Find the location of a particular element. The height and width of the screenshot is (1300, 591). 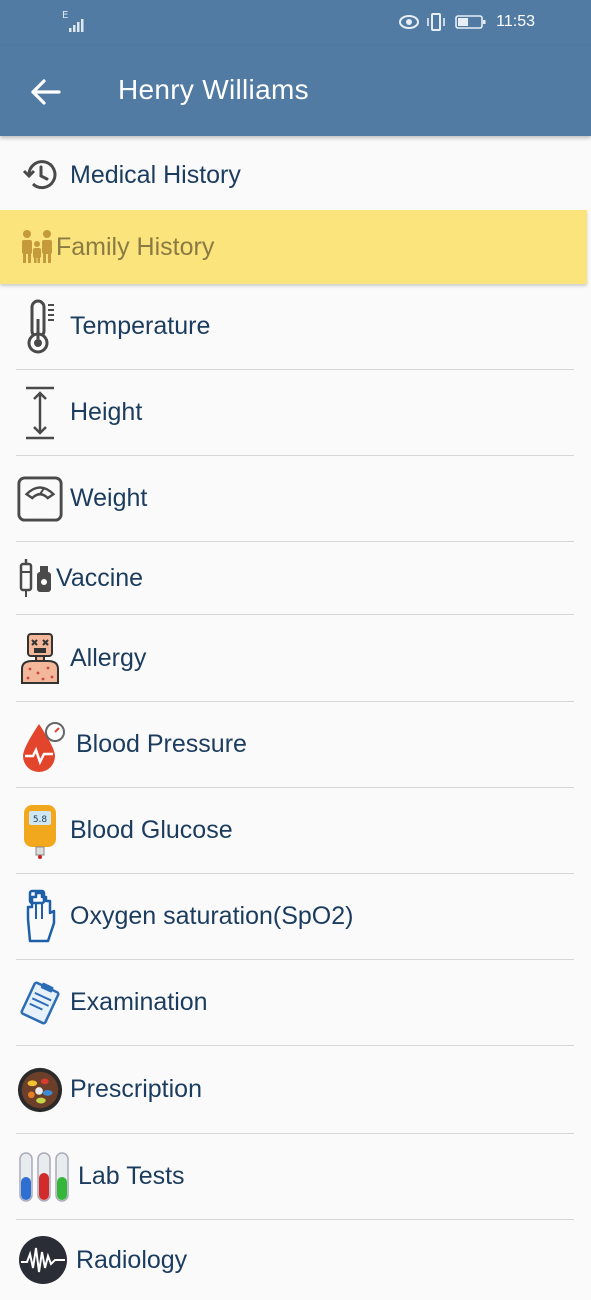

glucose-reading: 5.8 is located at coordinates (40, 820).